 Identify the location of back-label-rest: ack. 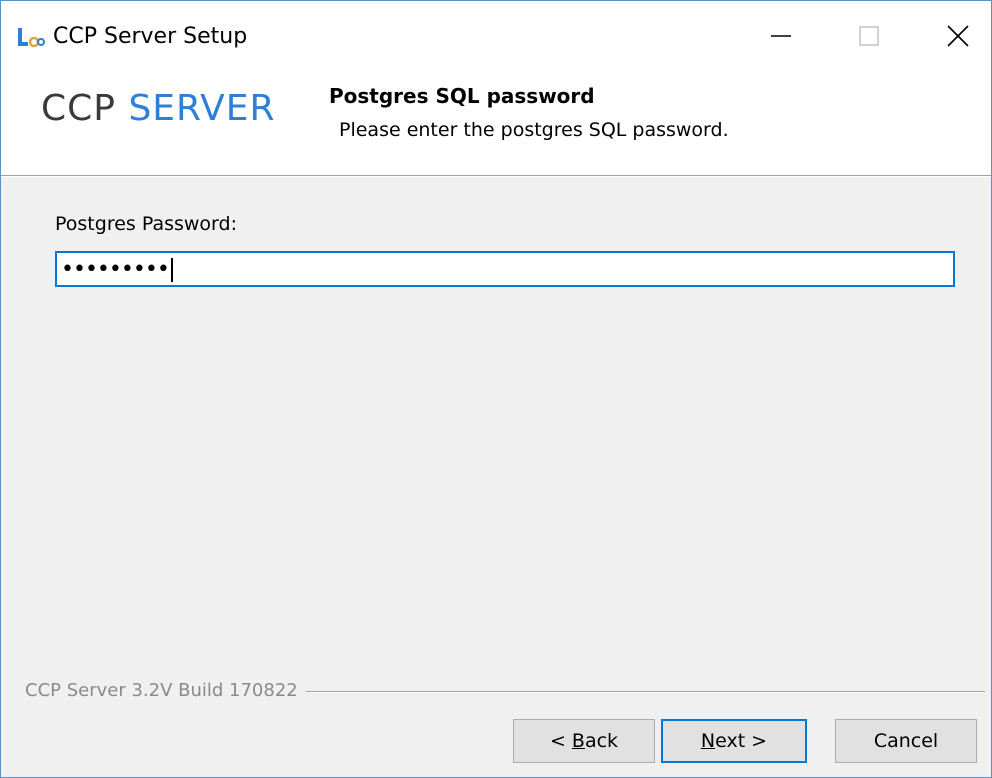
(601, 741).